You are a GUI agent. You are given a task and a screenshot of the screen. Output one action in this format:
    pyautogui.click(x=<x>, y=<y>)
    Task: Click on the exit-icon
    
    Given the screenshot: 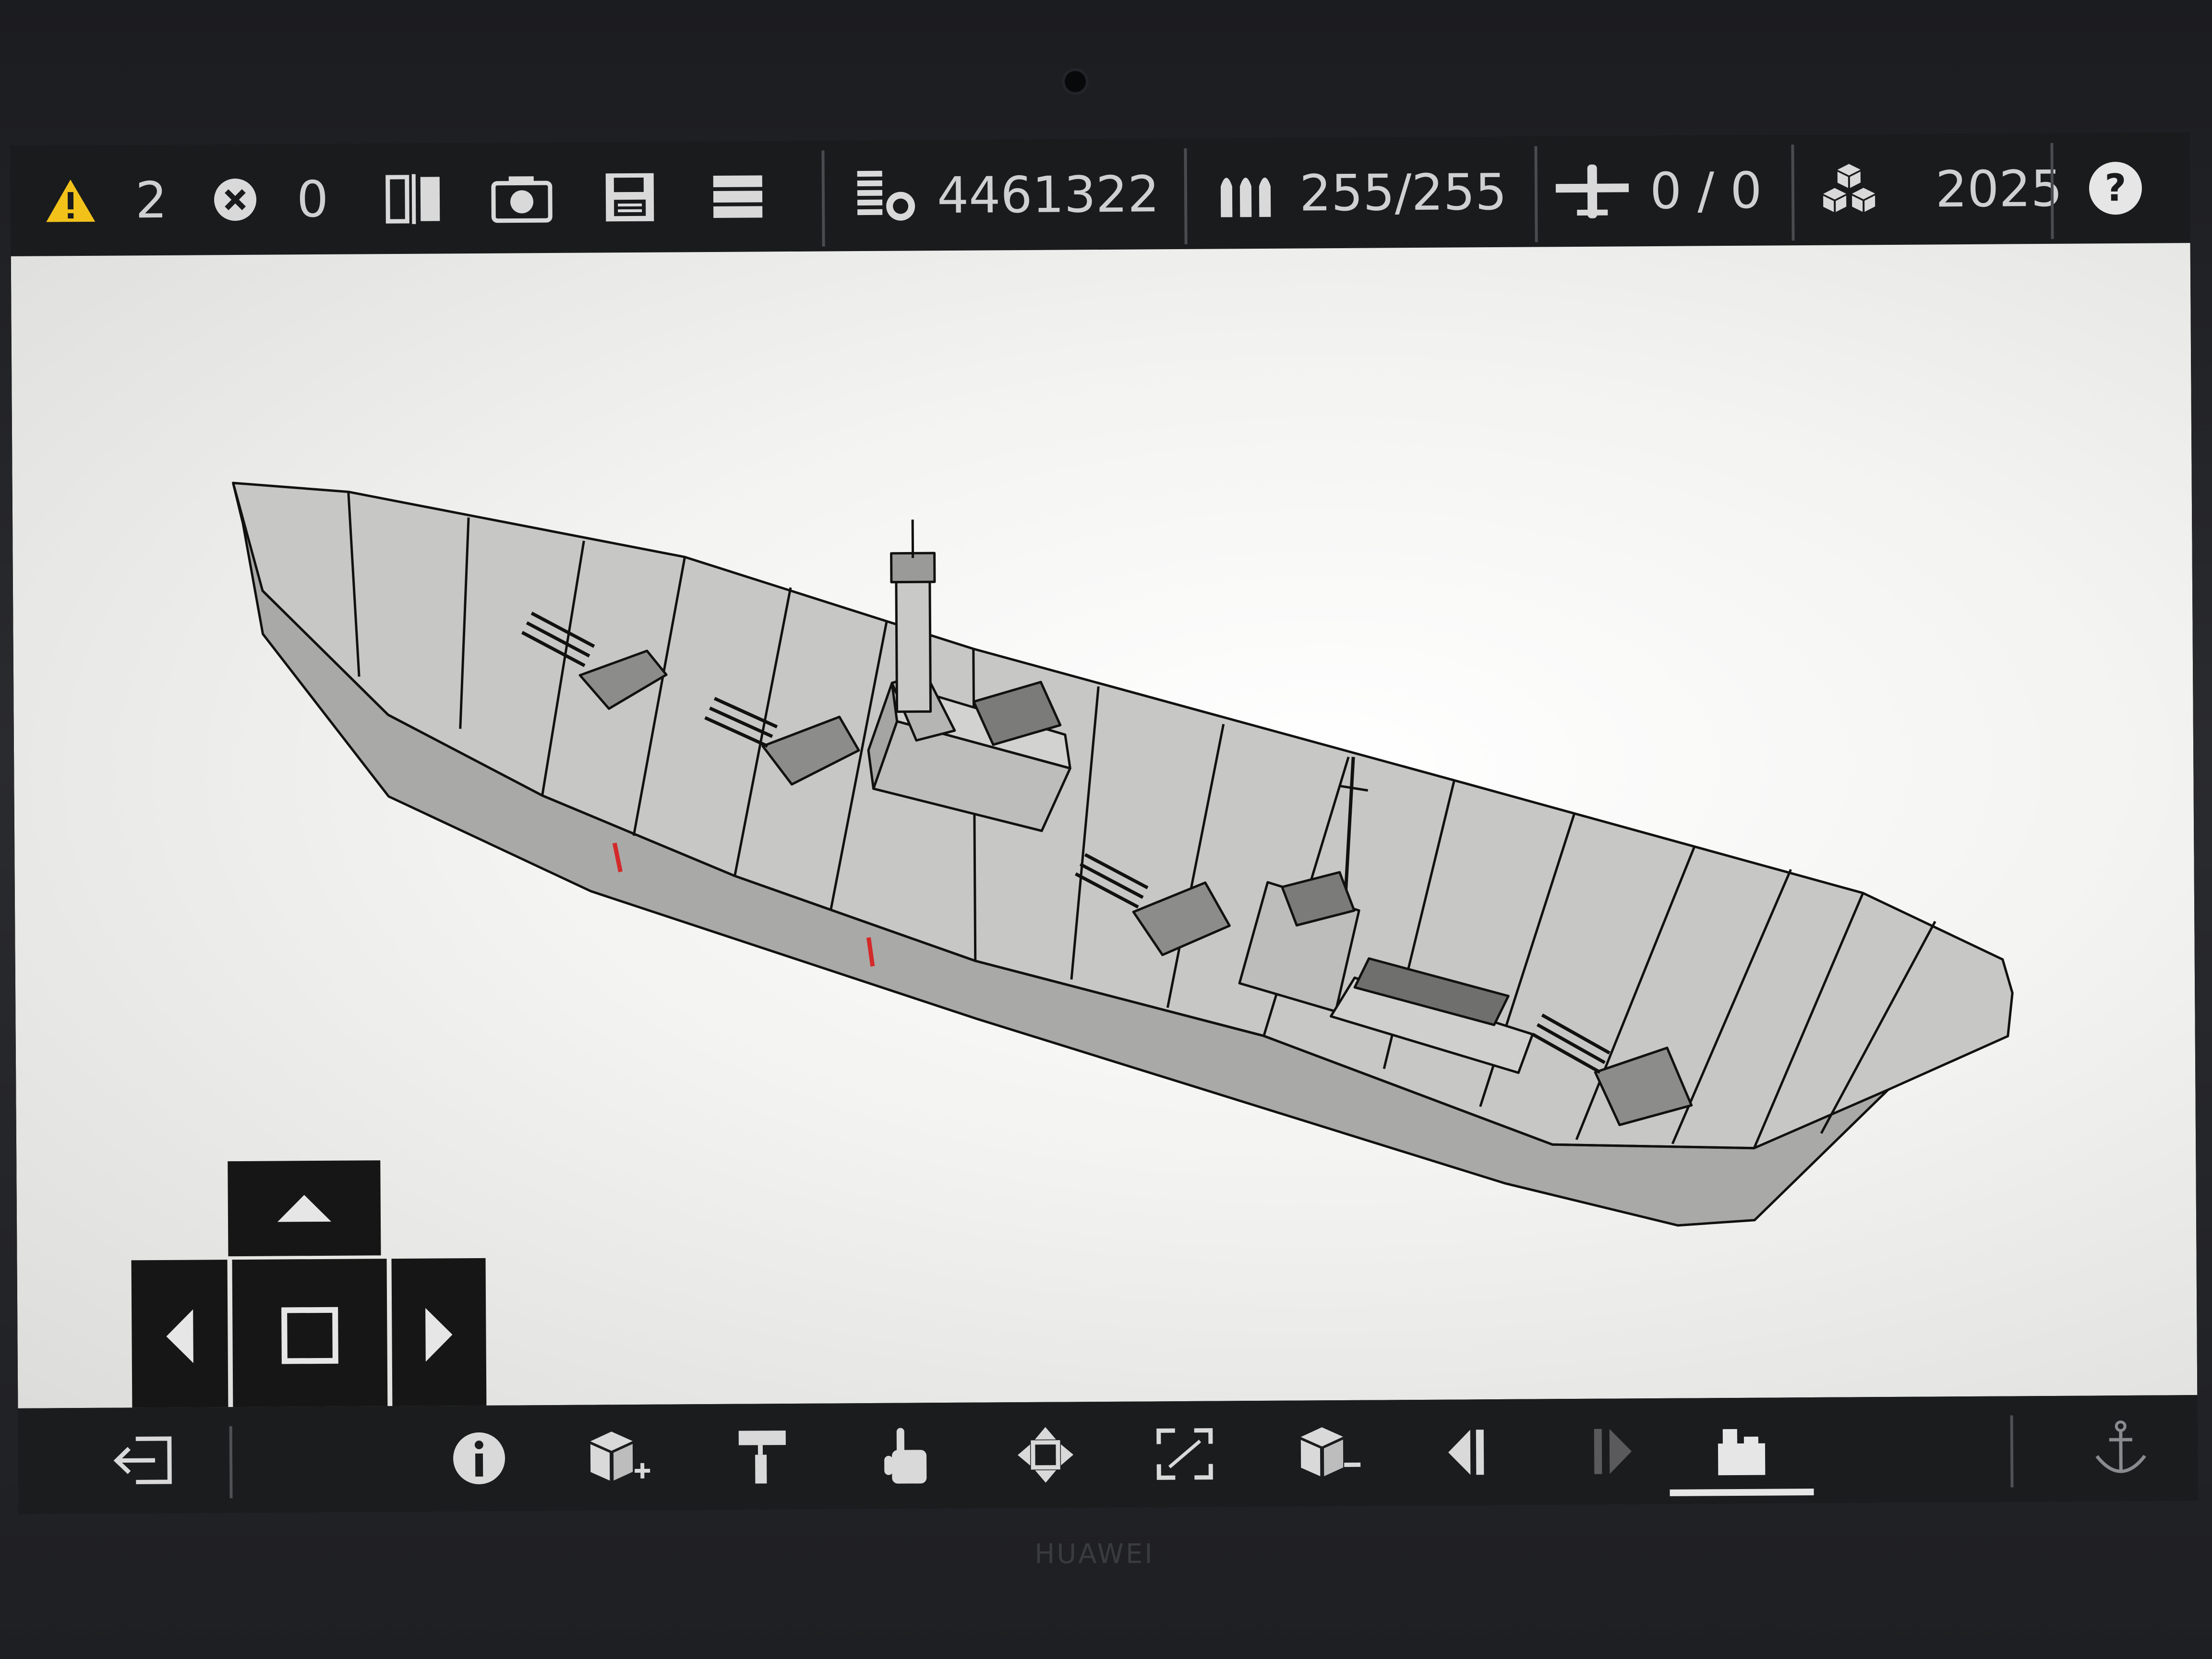 What is the action you would take?
    pyautogui.click(x=143, y=1460)
    